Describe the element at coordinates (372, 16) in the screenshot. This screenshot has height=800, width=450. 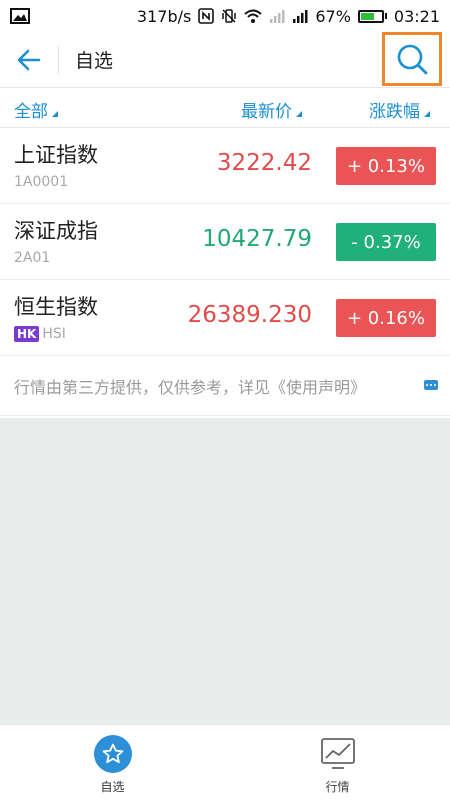
I see `battery-icon` at that location.